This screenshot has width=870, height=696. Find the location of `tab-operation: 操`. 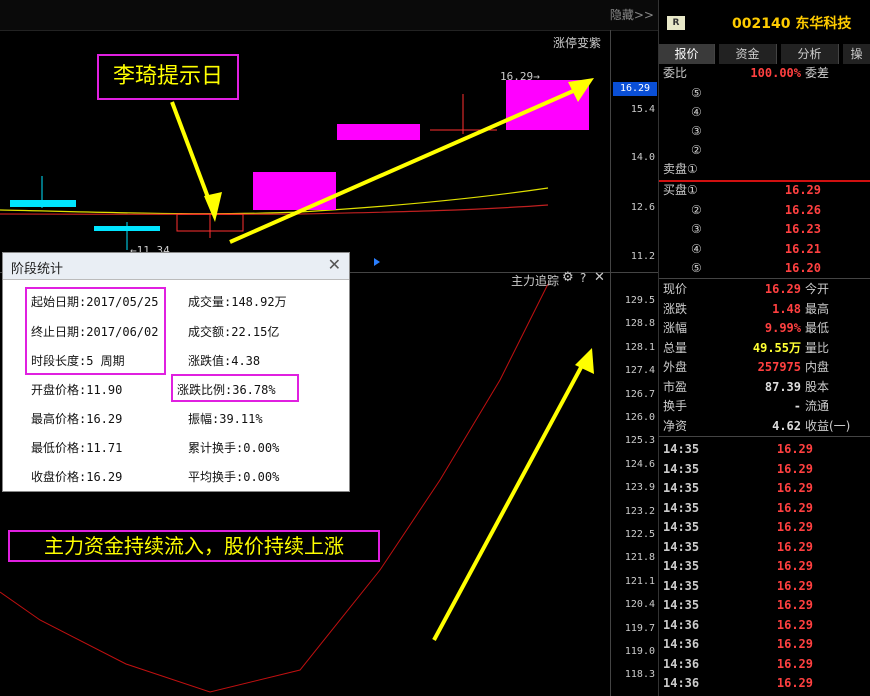

tab-operation: 操 is located at coordinates (856, 54).